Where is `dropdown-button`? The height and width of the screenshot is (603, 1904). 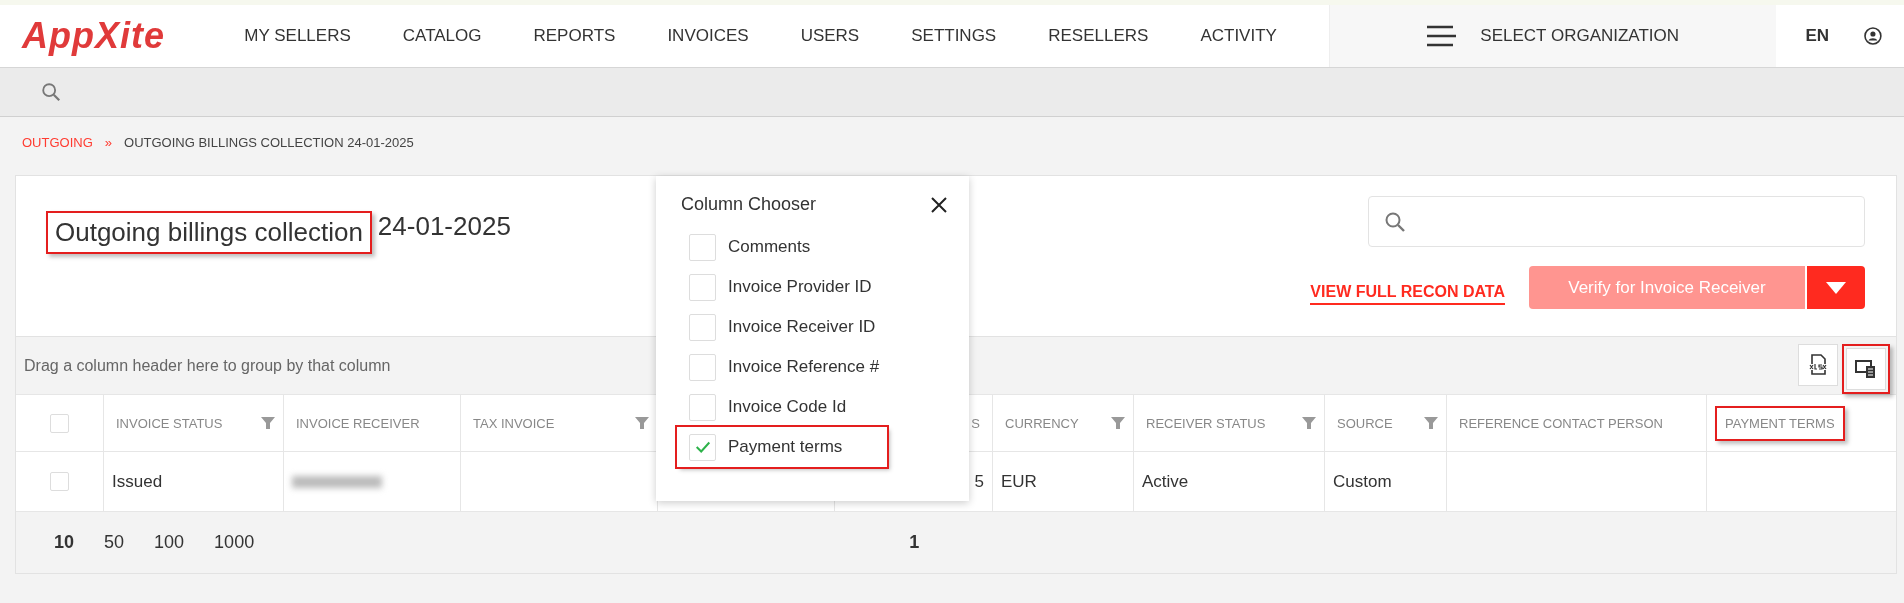 dropdown-button is located at coordinates (1836, 287).